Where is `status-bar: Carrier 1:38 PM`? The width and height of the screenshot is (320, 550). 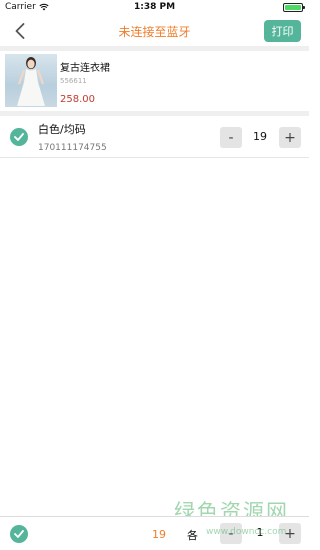 status-bar: Carrier 1:38 PM is located at coordinates (154, 8).